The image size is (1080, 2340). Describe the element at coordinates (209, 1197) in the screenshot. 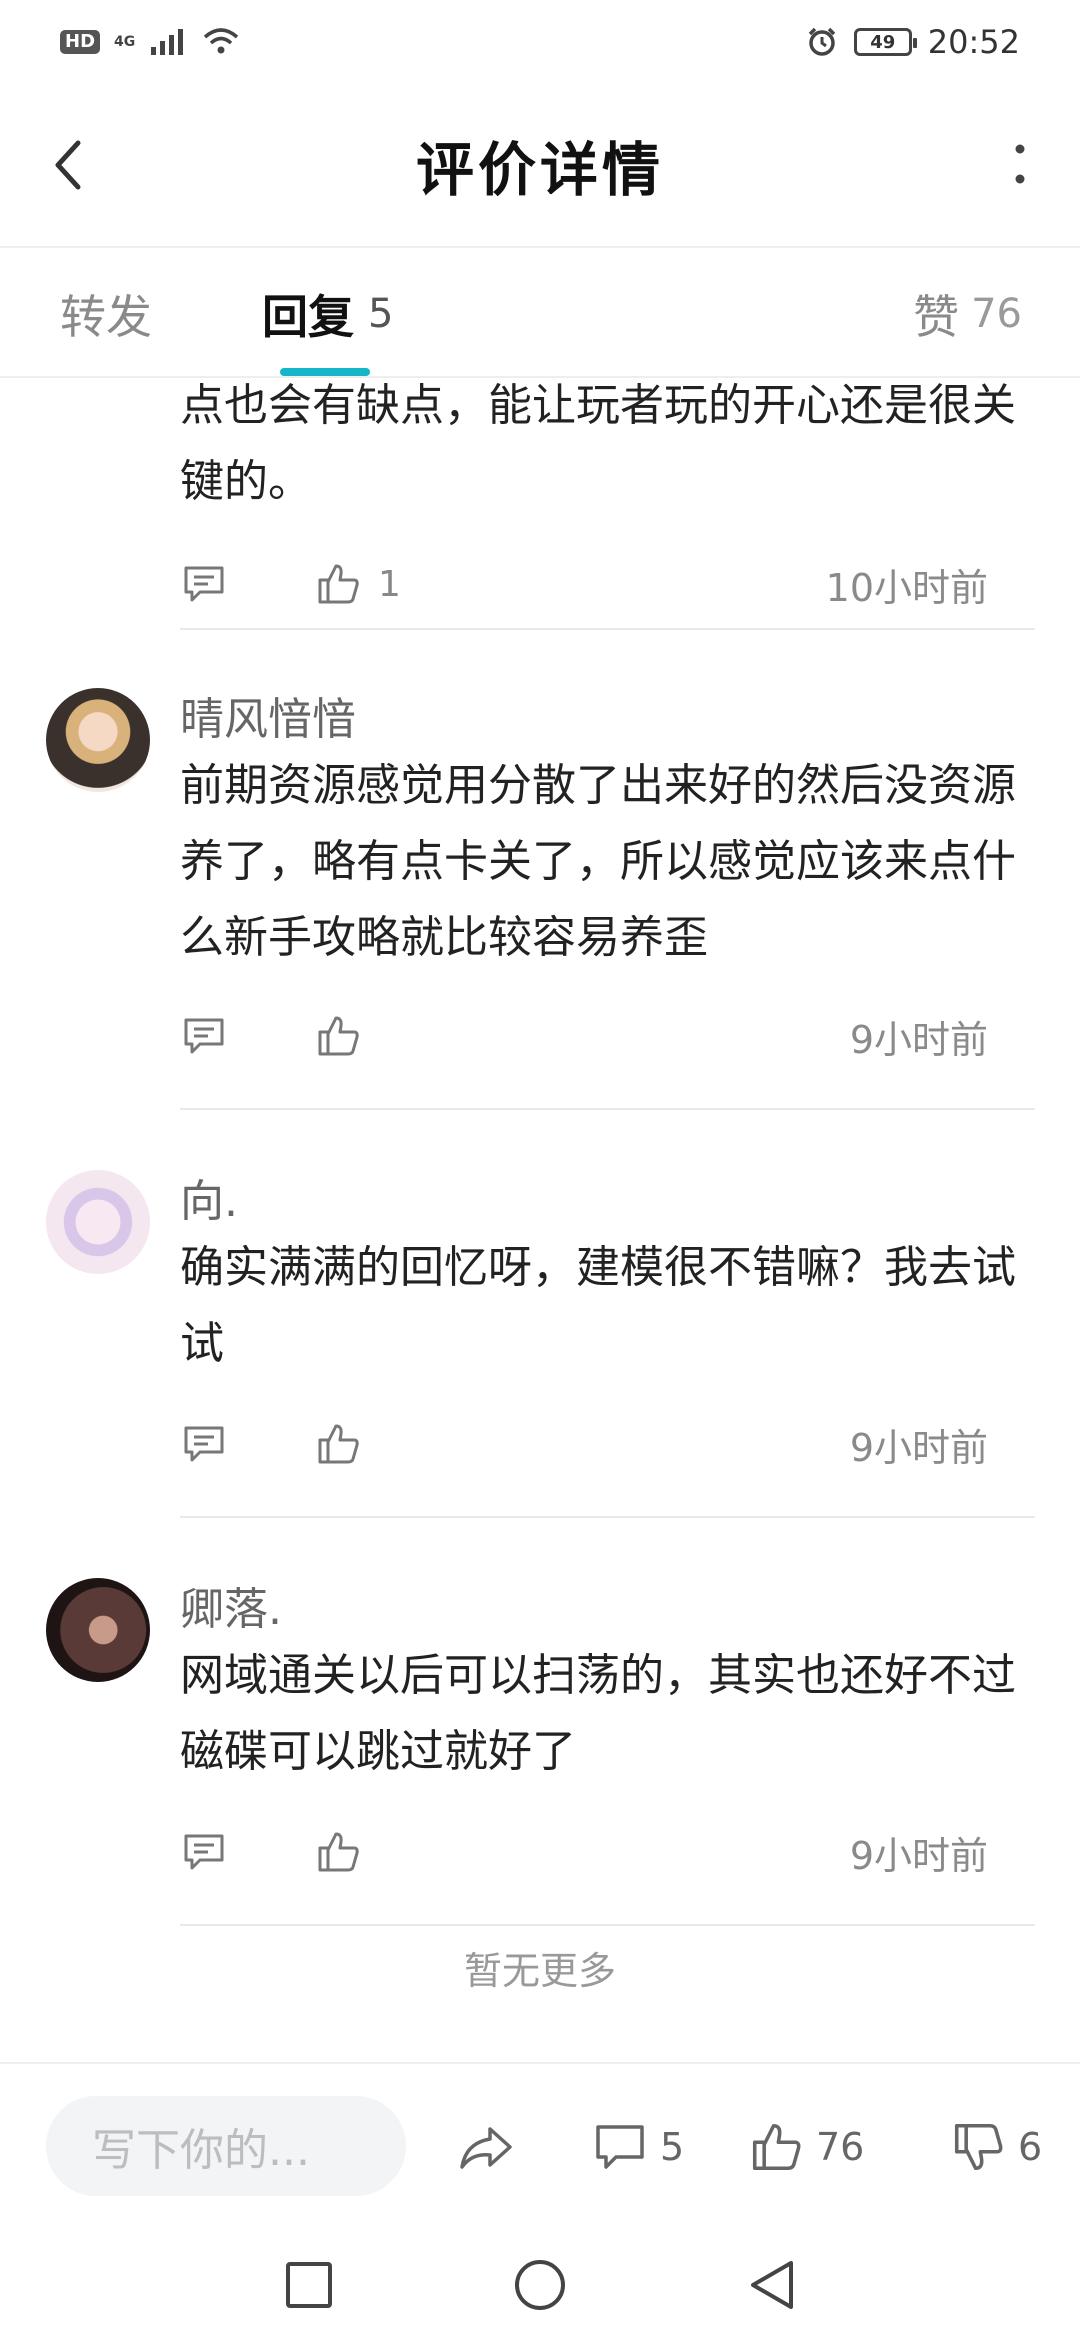

I see `comment-author: 向.` at that location.